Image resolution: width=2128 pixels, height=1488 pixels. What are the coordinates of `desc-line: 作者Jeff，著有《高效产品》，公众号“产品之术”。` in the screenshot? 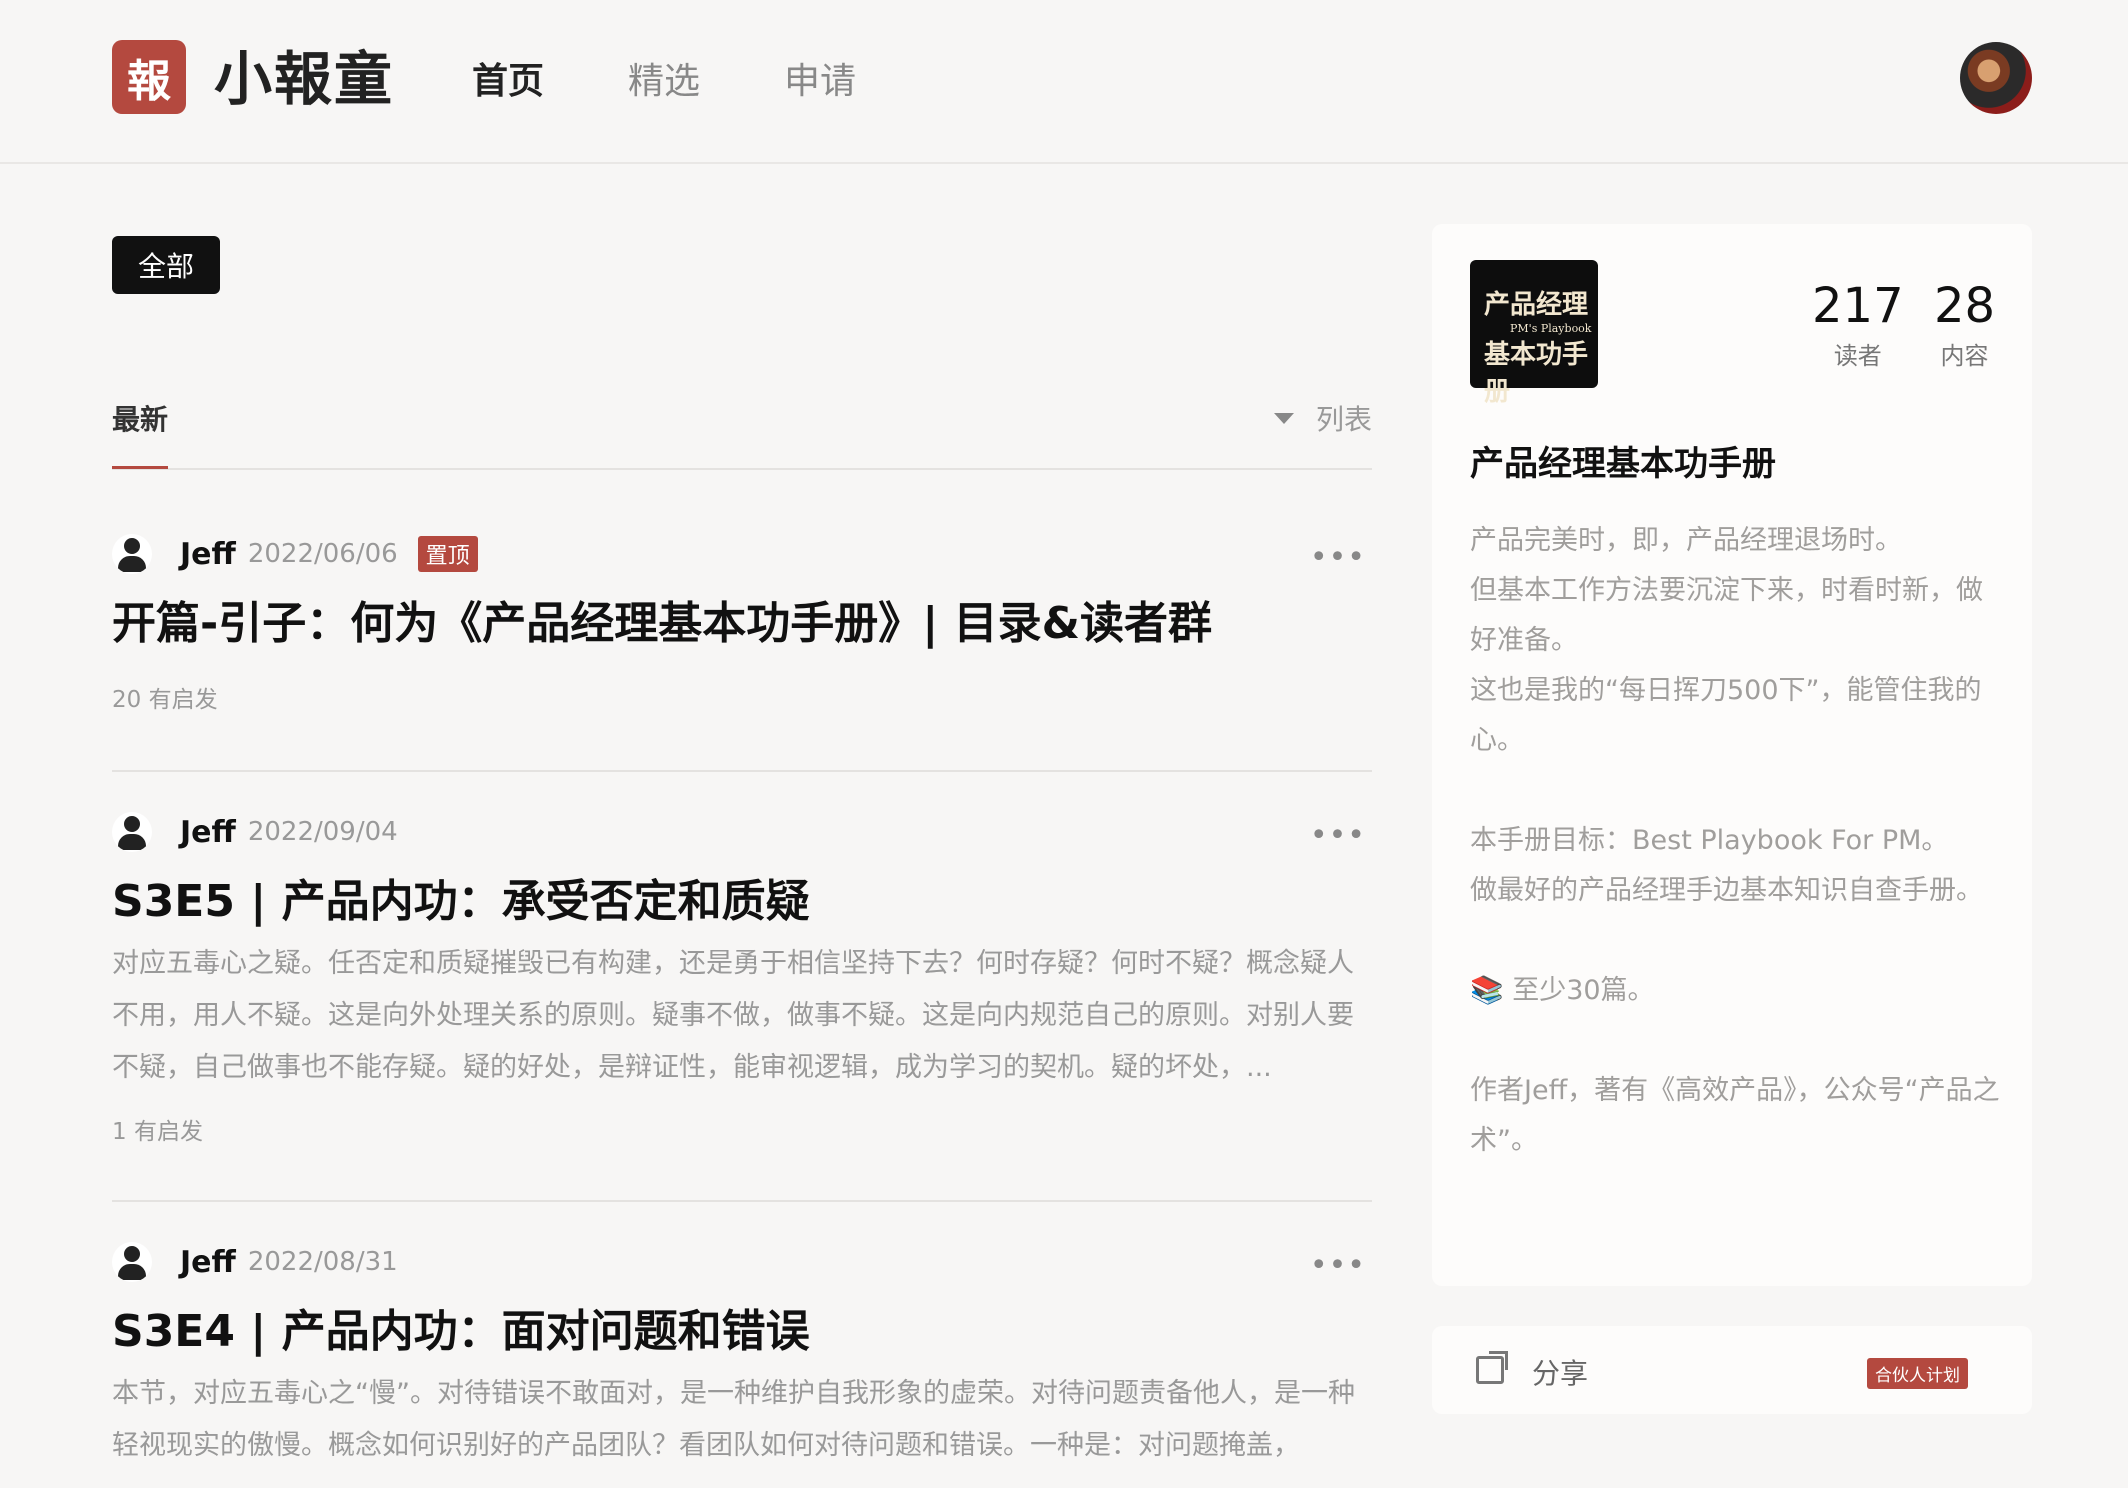 It's located at (1735, 1115).